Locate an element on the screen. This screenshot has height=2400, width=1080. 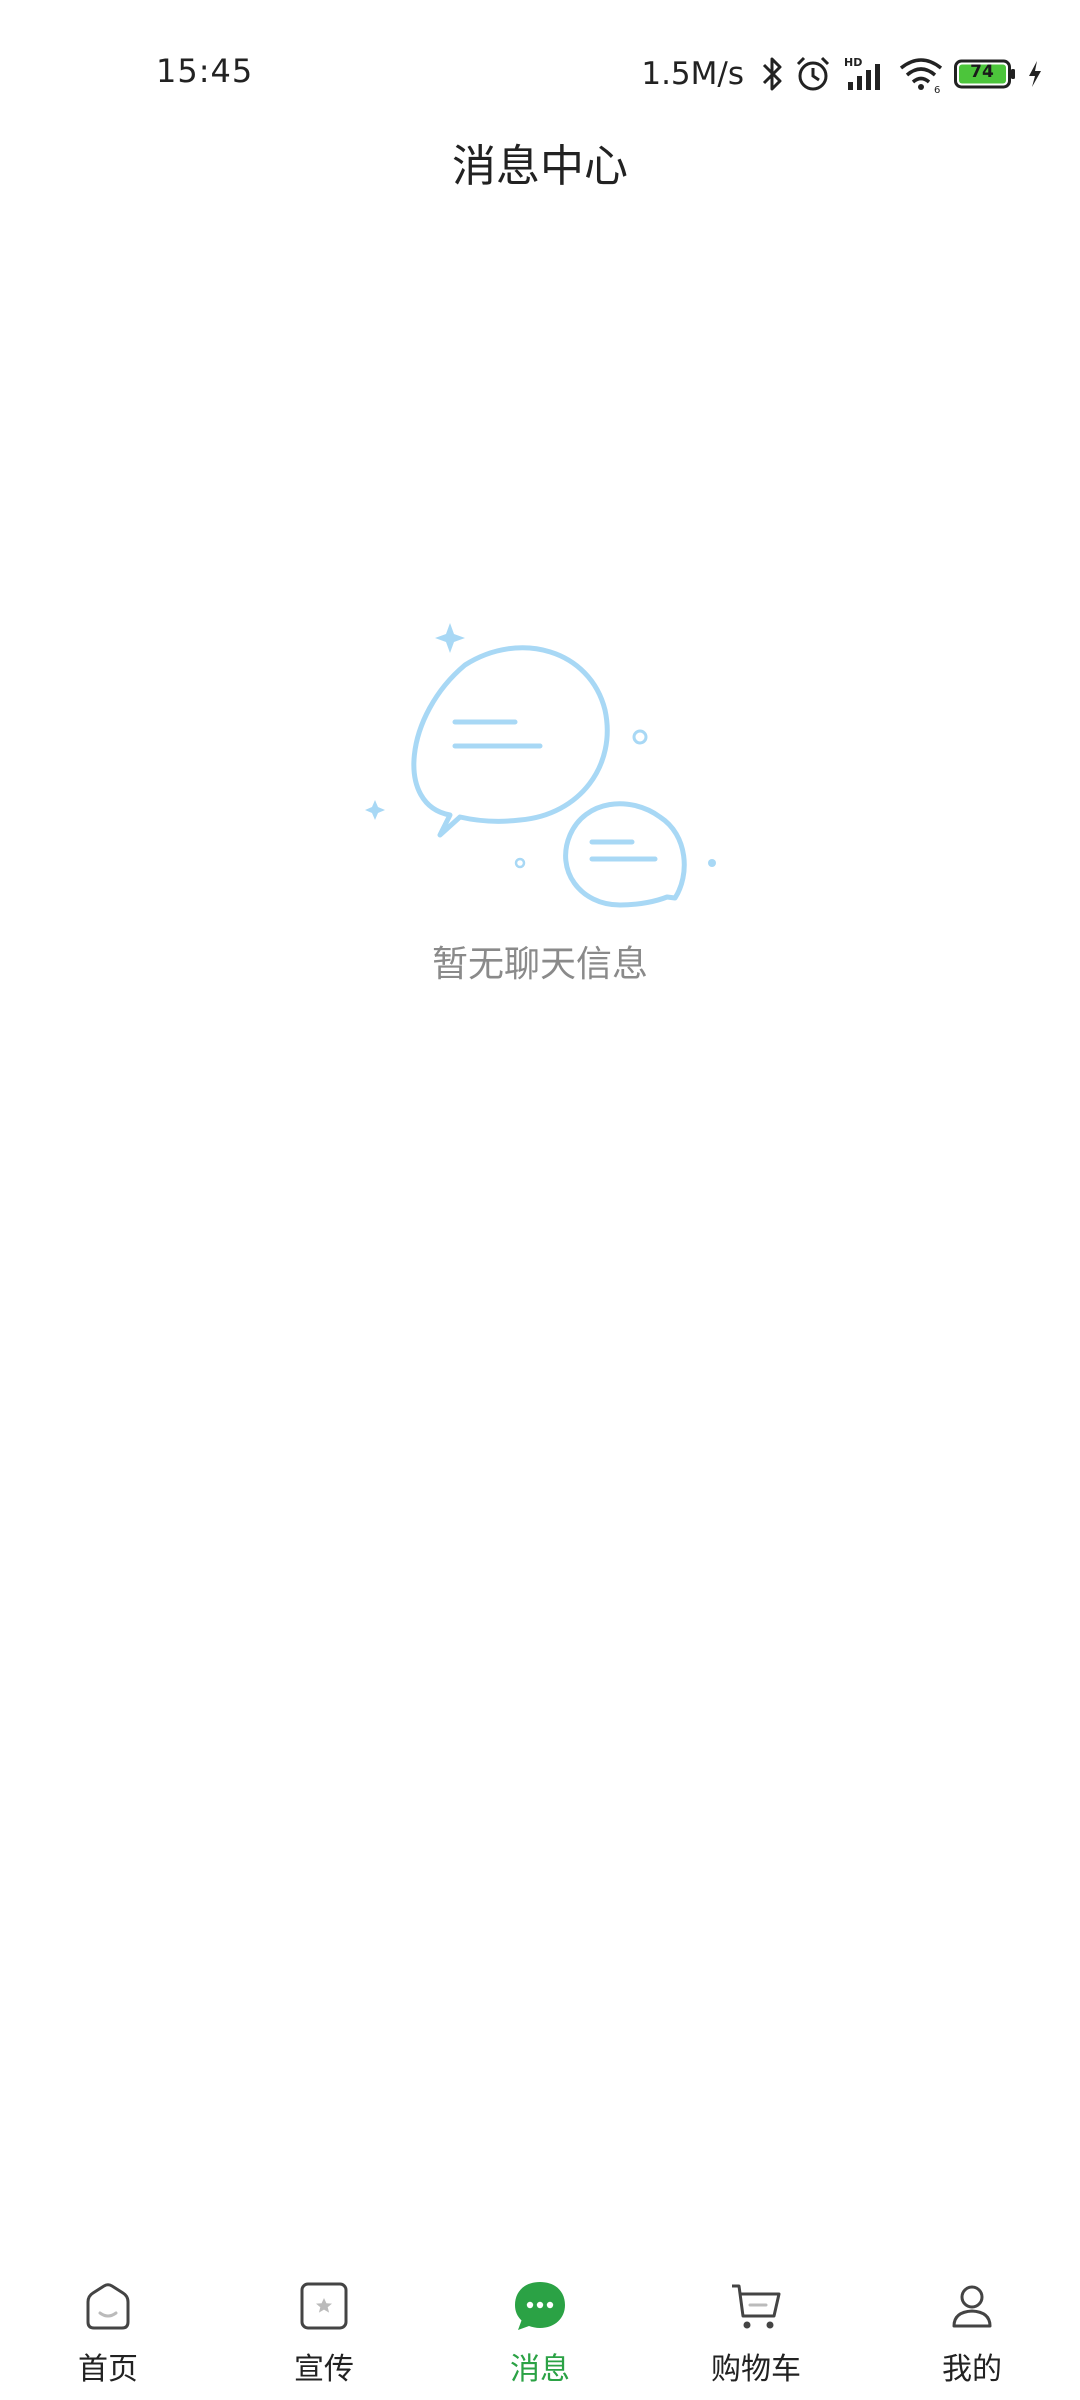
user-icon is located at coordinates (972, 2306).